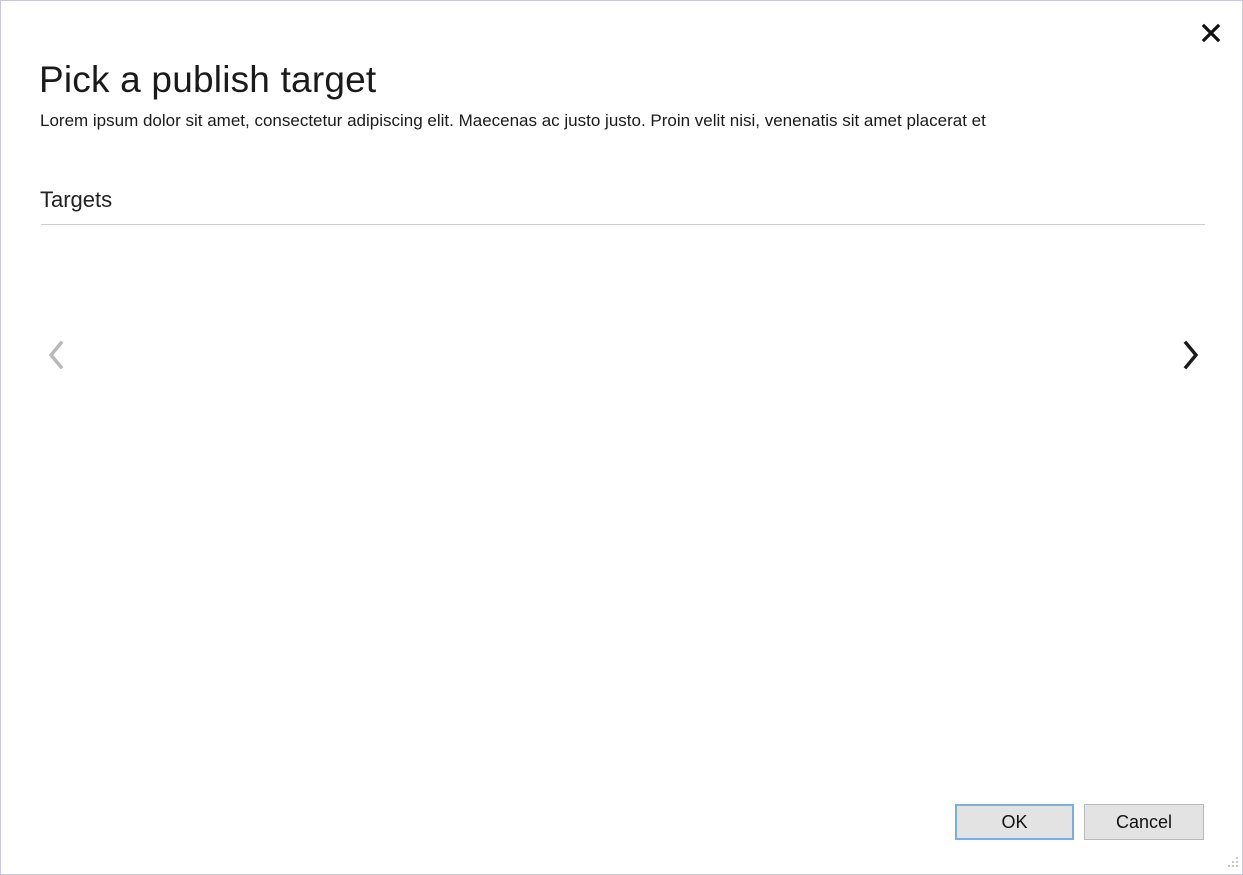 The height and width of the screenshot is (875, 1243). I want to click on close-icon, so click(1211, 33).